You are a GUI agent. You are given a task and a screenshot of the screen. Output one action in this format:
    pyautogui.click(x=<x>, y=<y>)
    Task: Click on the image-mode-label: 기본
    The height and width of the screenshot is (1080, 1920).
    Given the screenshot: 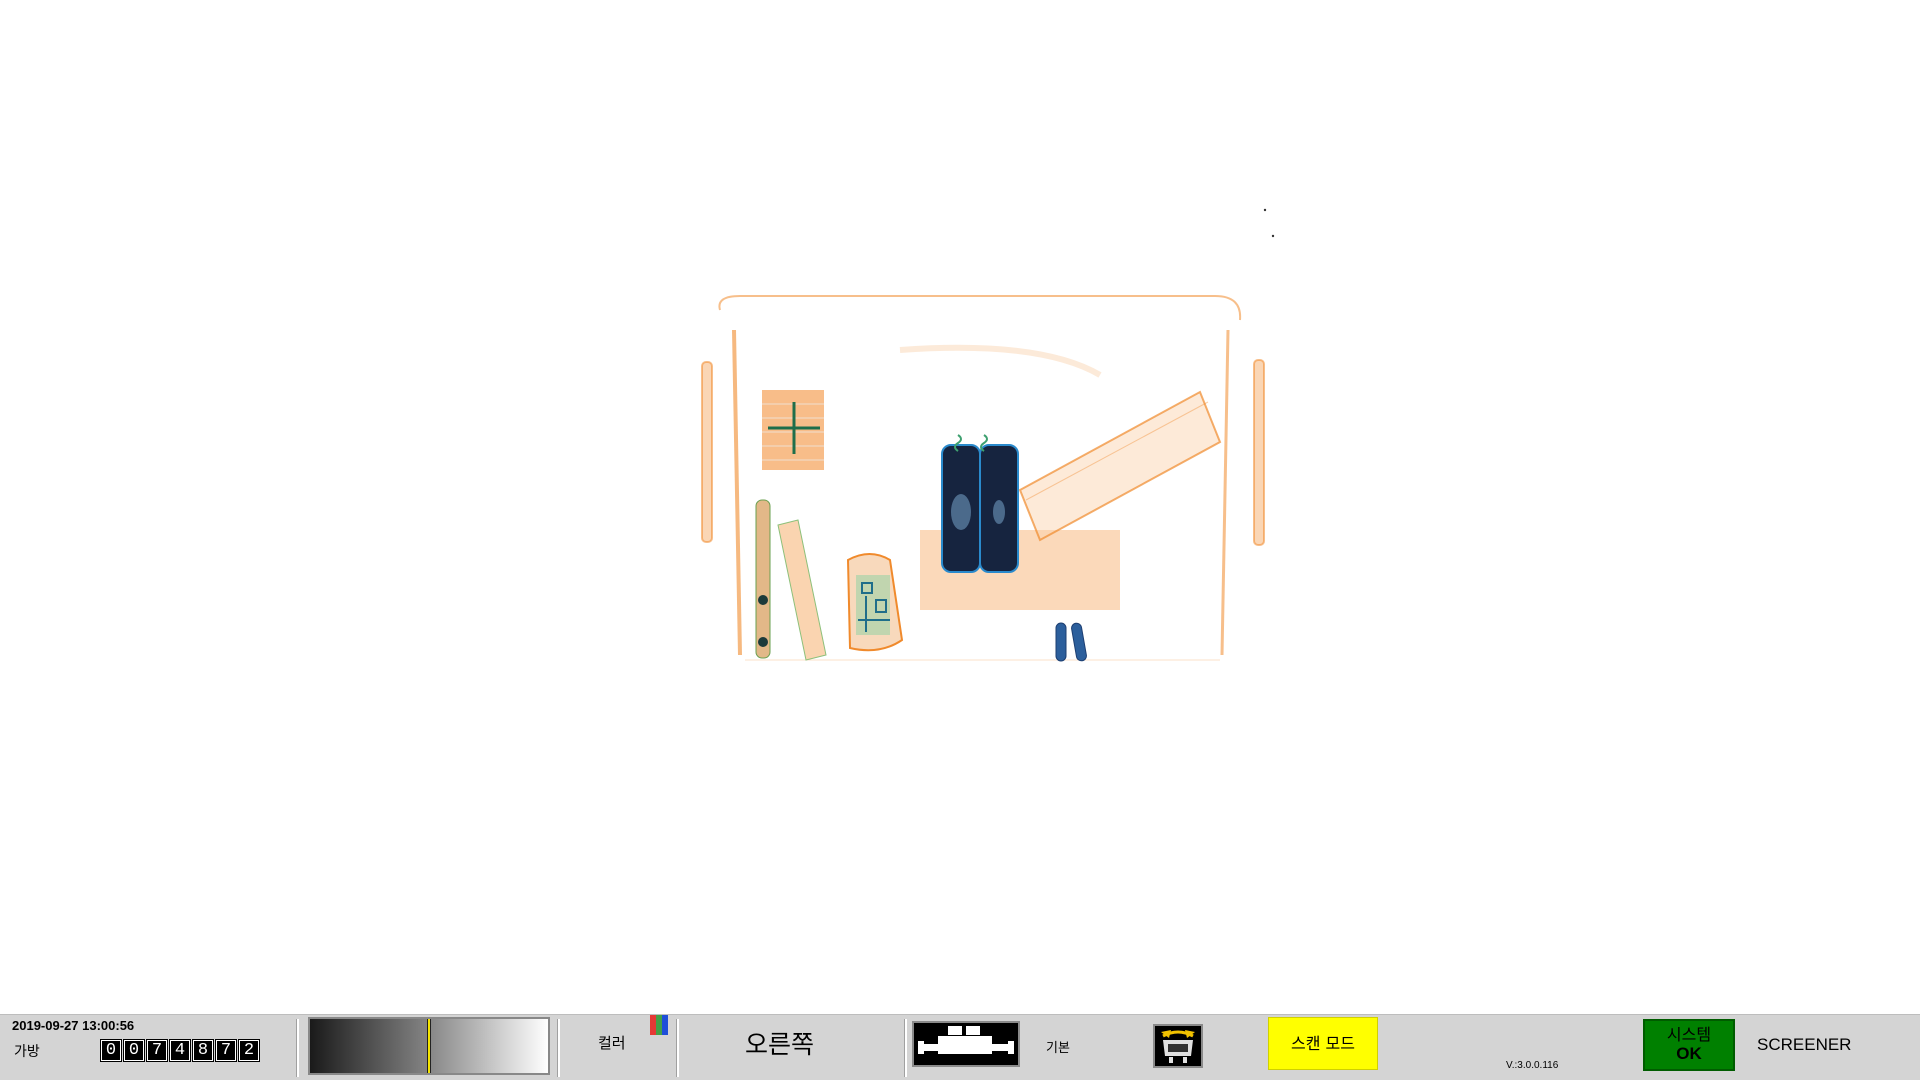 What is the action you would take?
    pyautogui.click(x=1058, y=1046)
    